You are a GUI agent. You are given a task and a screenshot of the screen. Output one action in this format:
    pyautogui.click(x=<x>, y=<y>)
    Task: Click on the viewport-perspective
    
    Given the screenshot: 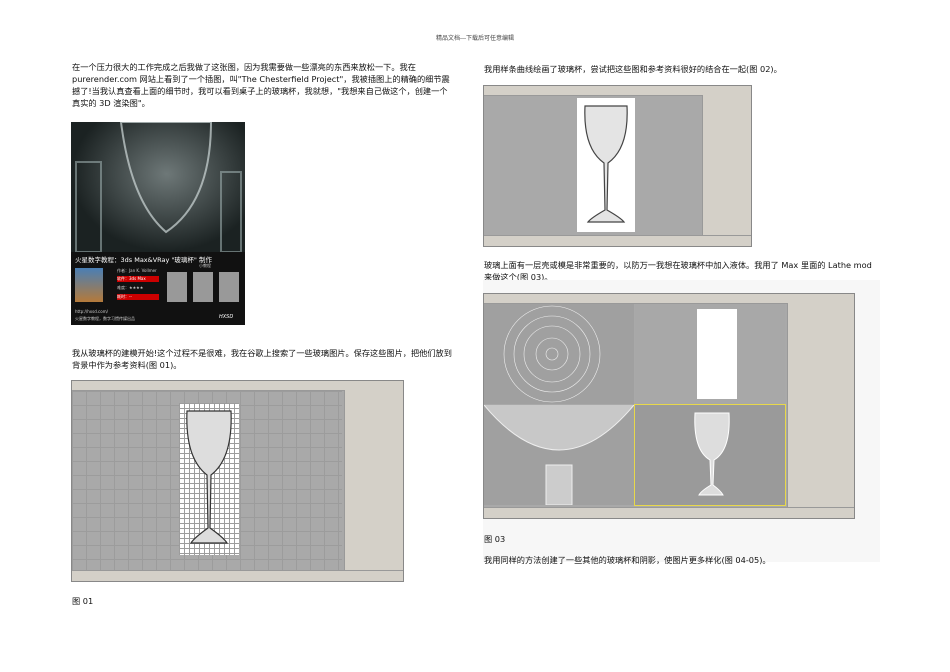 What is the action you would take?
    pyautogui.click(x=710, y=455)
    